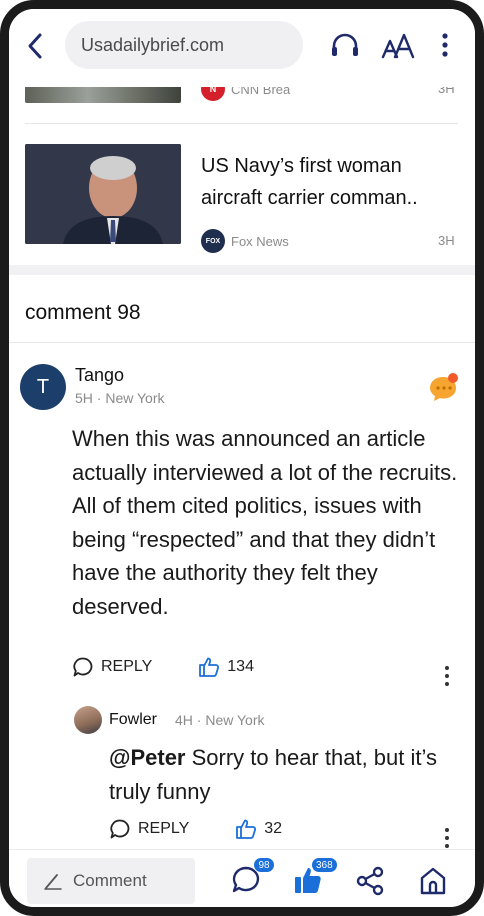  Describe the element at coordinates (195, 829) in the screenshot. I see `reply-actions: REPLY 32` at that location.